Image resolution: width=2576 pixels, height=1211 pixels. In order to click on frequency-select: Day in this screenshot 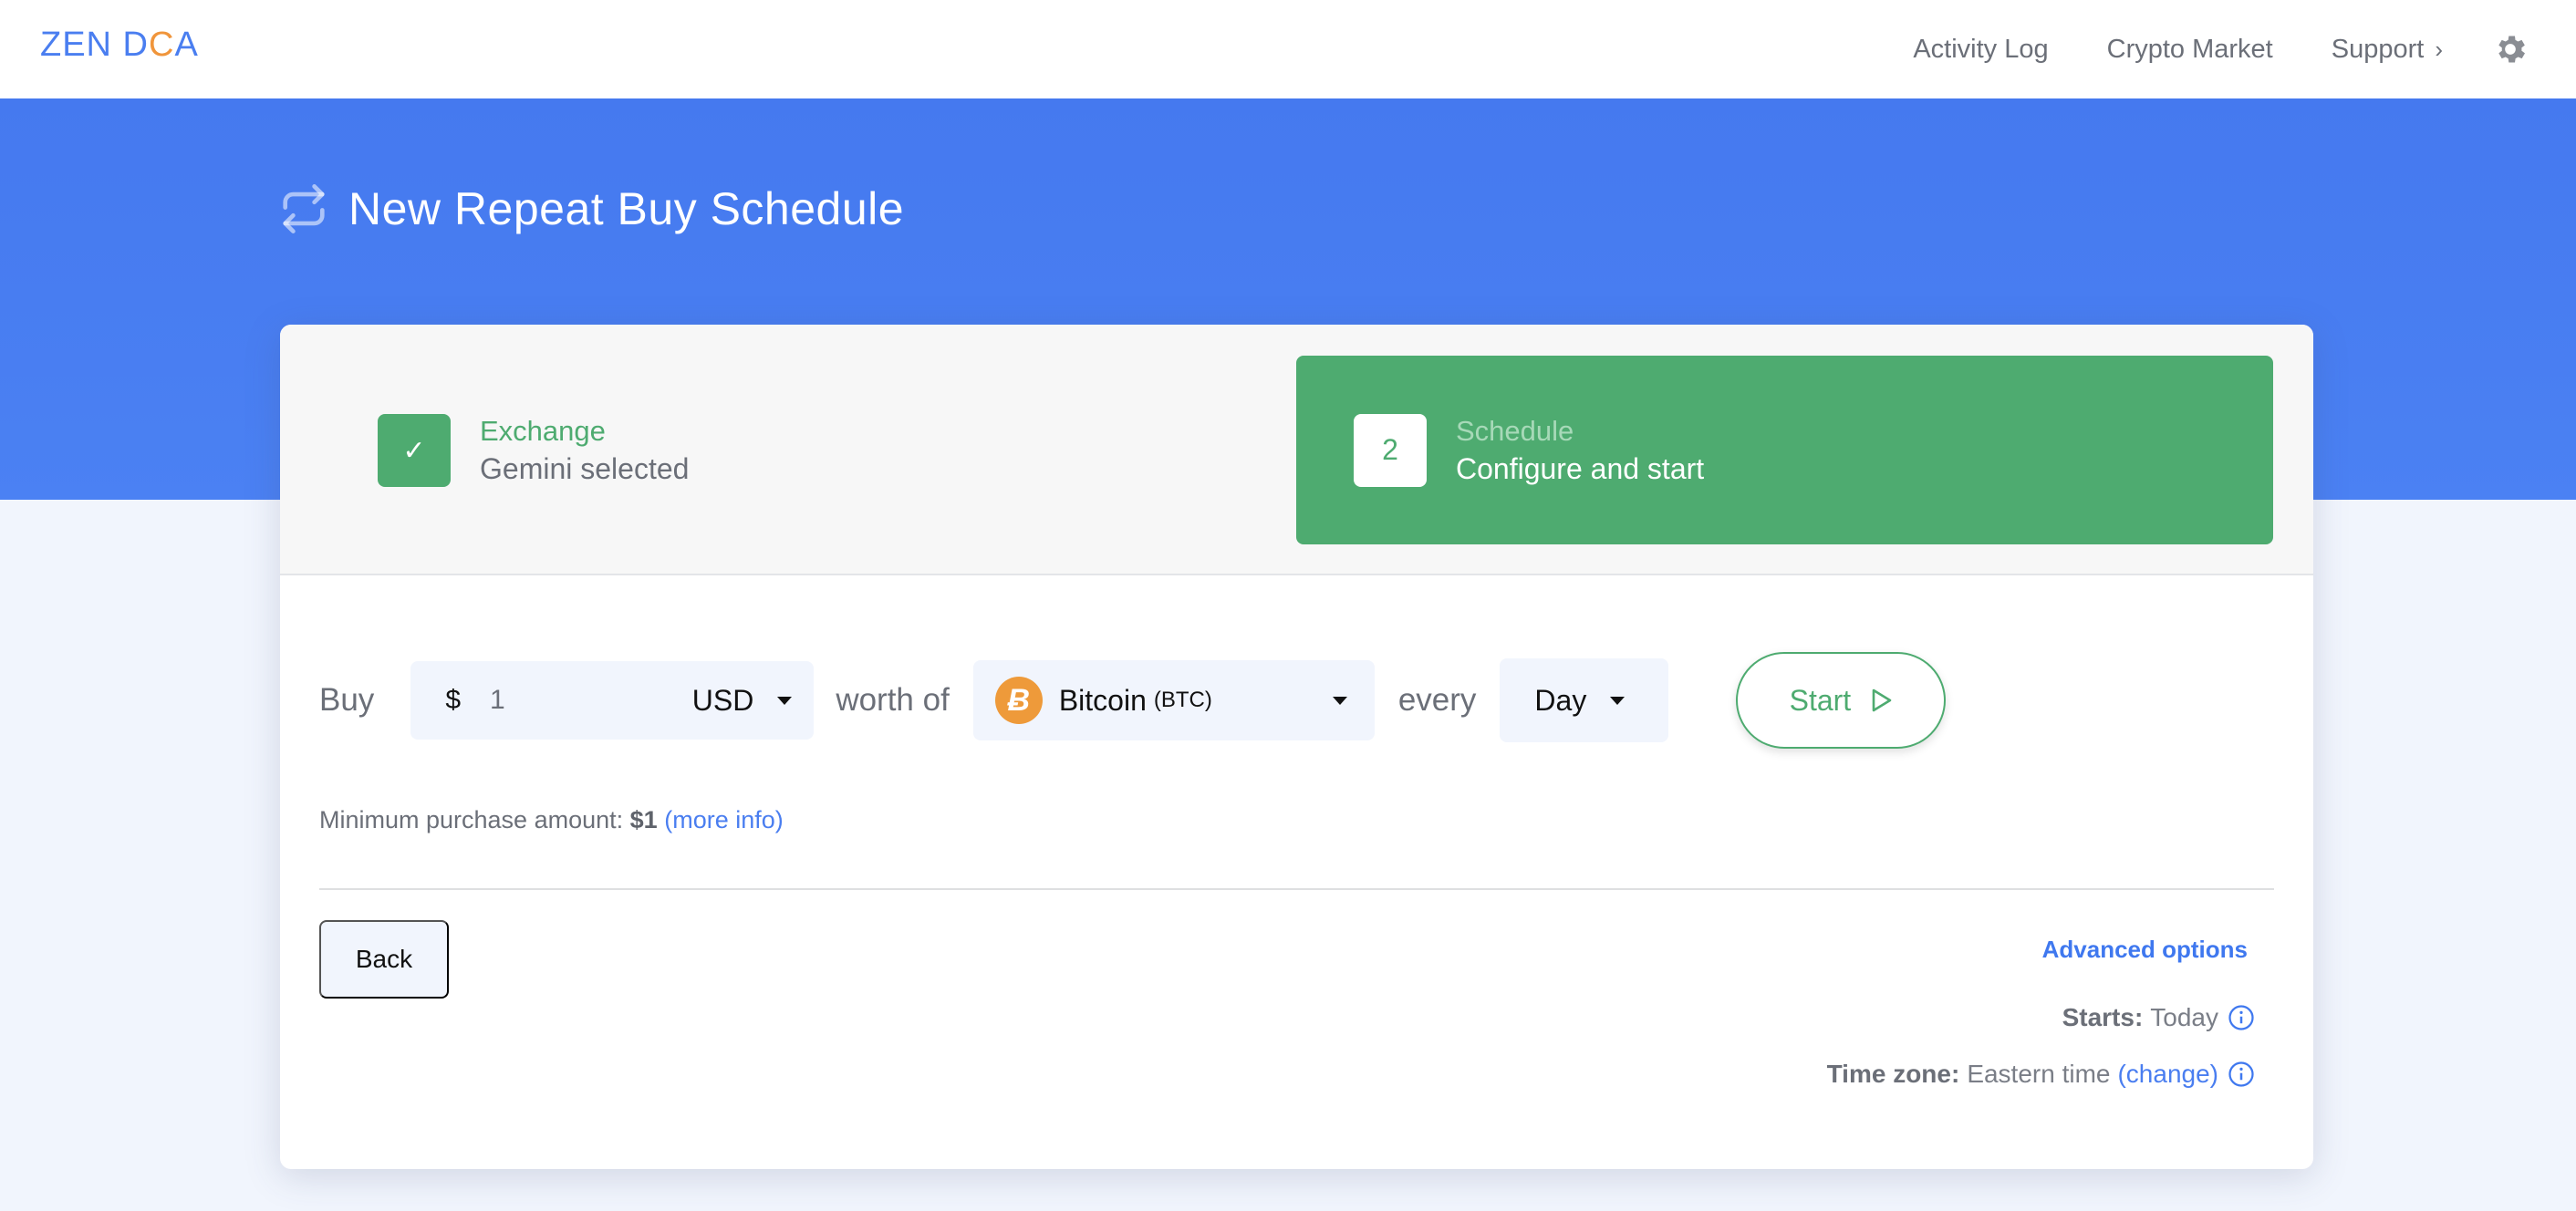, I will do `click(1584, 700)`.